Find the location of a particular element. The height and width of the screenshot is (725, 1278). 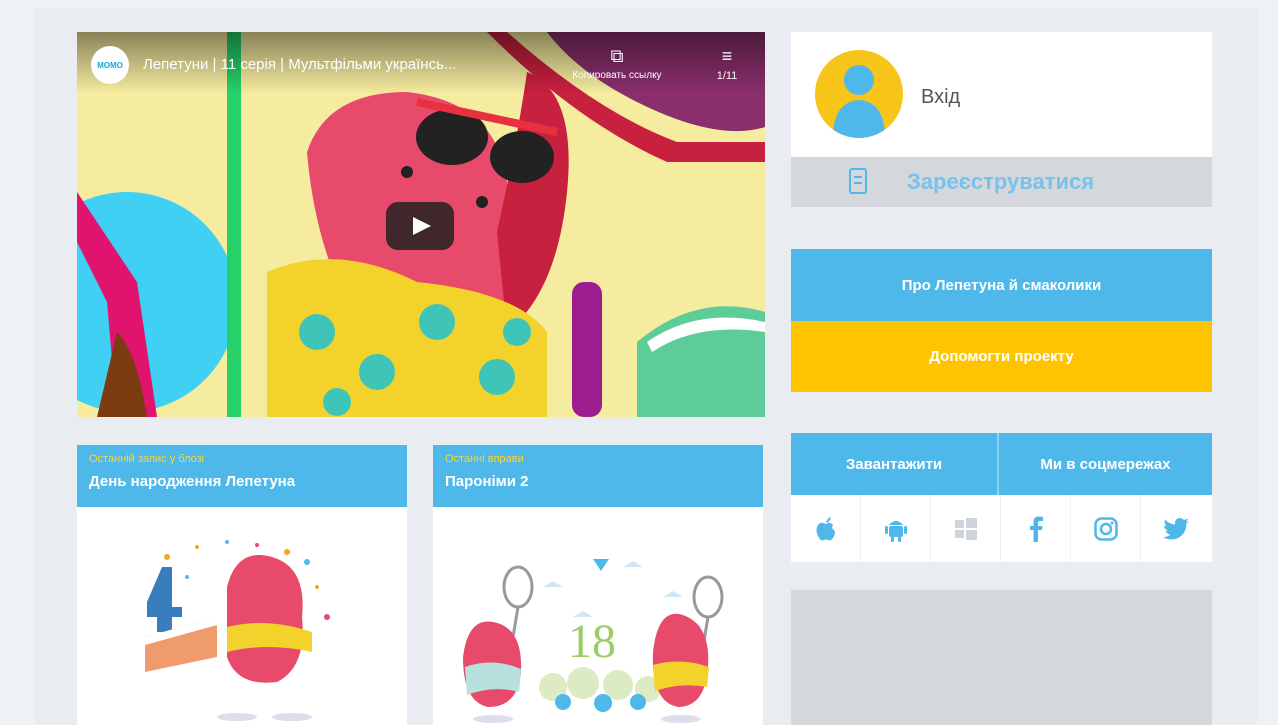

about-button: Про Лепетуна й смаколики is located at coordinates (1001, 285).